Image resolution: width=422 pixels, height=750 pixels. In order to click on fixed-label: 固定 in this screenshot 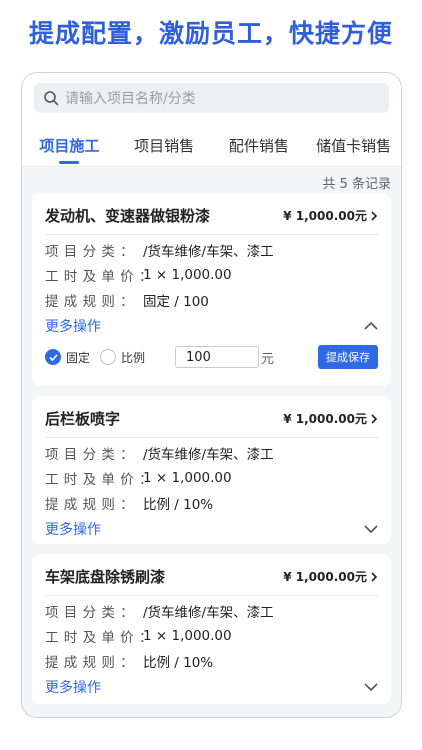, I will do `click(78, 357)`.